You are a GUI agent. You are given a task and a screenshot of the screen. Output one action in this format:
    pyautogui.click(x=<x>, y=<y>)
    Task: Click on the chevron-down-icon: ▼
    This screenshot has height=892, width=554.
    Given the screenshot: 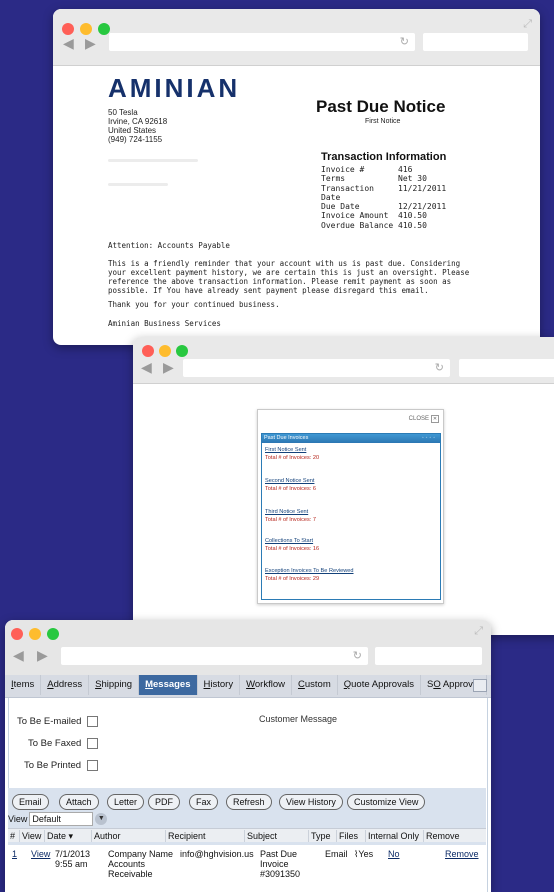 What is the action you would take?
    pyautogui.click(x=101, y=819)
    